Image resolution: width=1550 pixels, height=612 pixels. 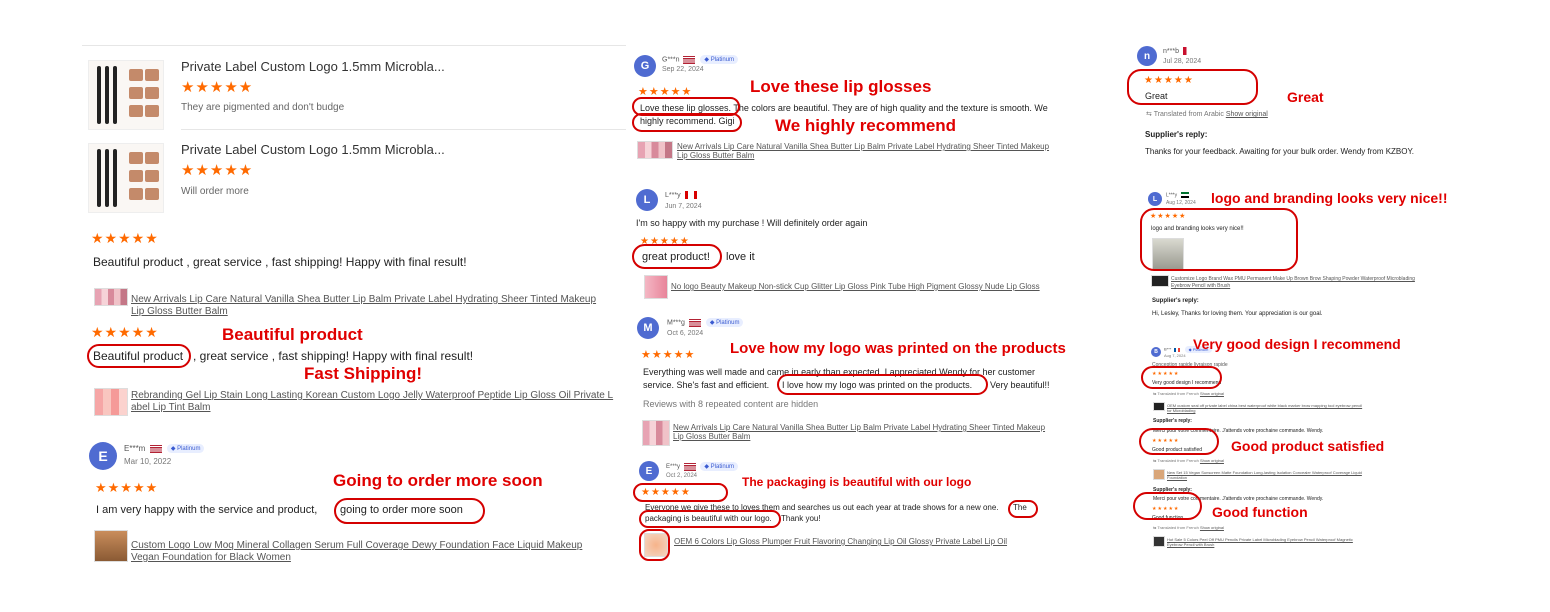 I want to click on review-date: Sep 22, 2024, so click(x=683, y=69).